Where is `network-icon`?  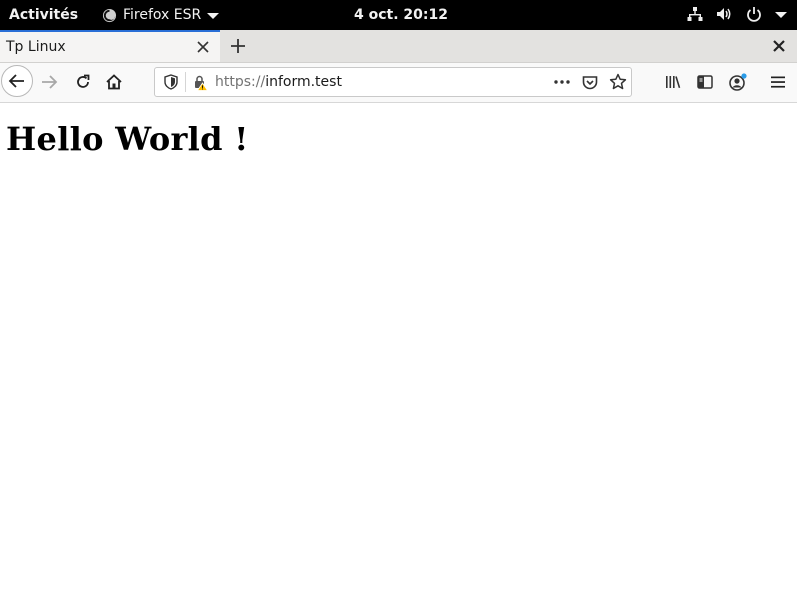
network-icon is located at coordinates (695, 14).